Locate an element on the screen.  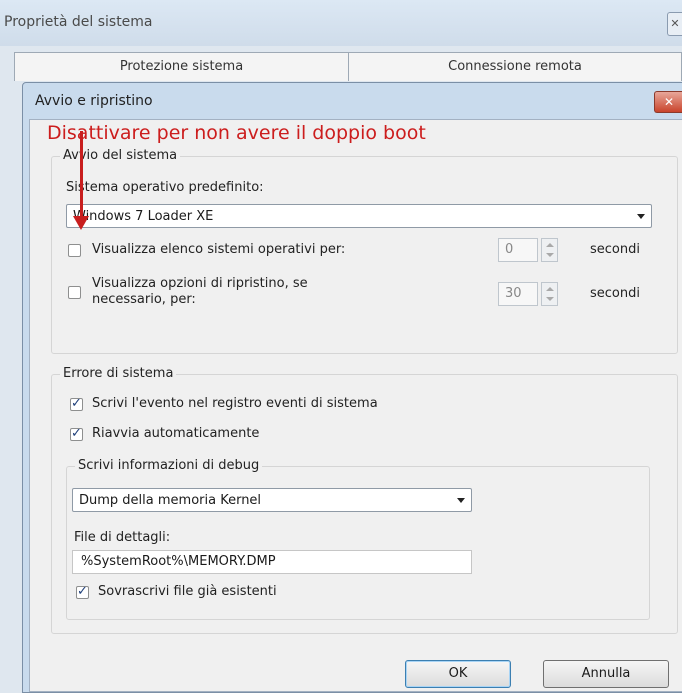
show-recovery-unit: secondi is located at coordinates (615, 293).